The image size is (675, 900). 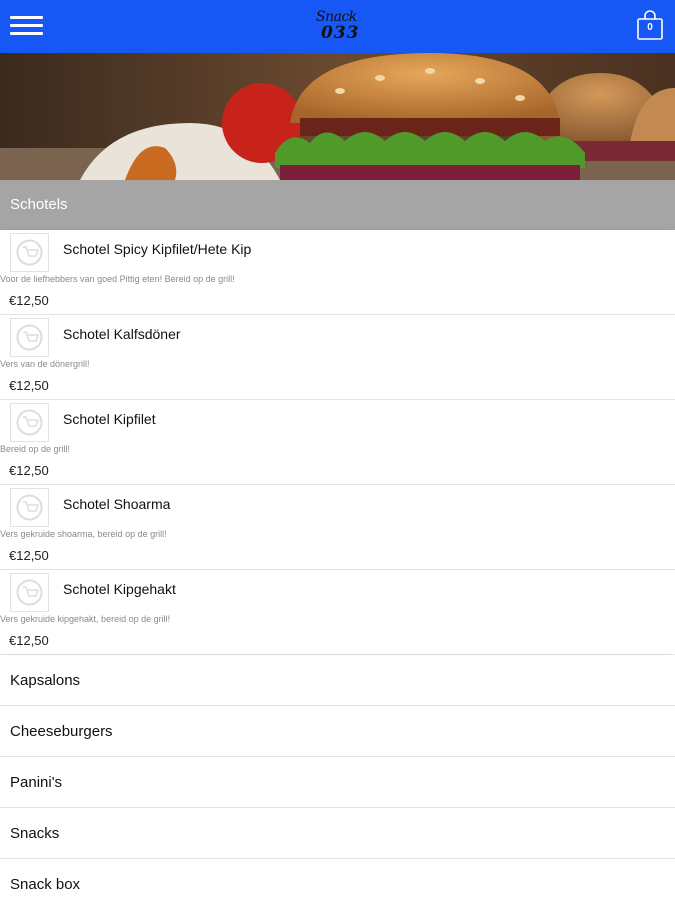 I want to click on item-name: Schotel Kalfsdöner, so click(x=122, y=334).